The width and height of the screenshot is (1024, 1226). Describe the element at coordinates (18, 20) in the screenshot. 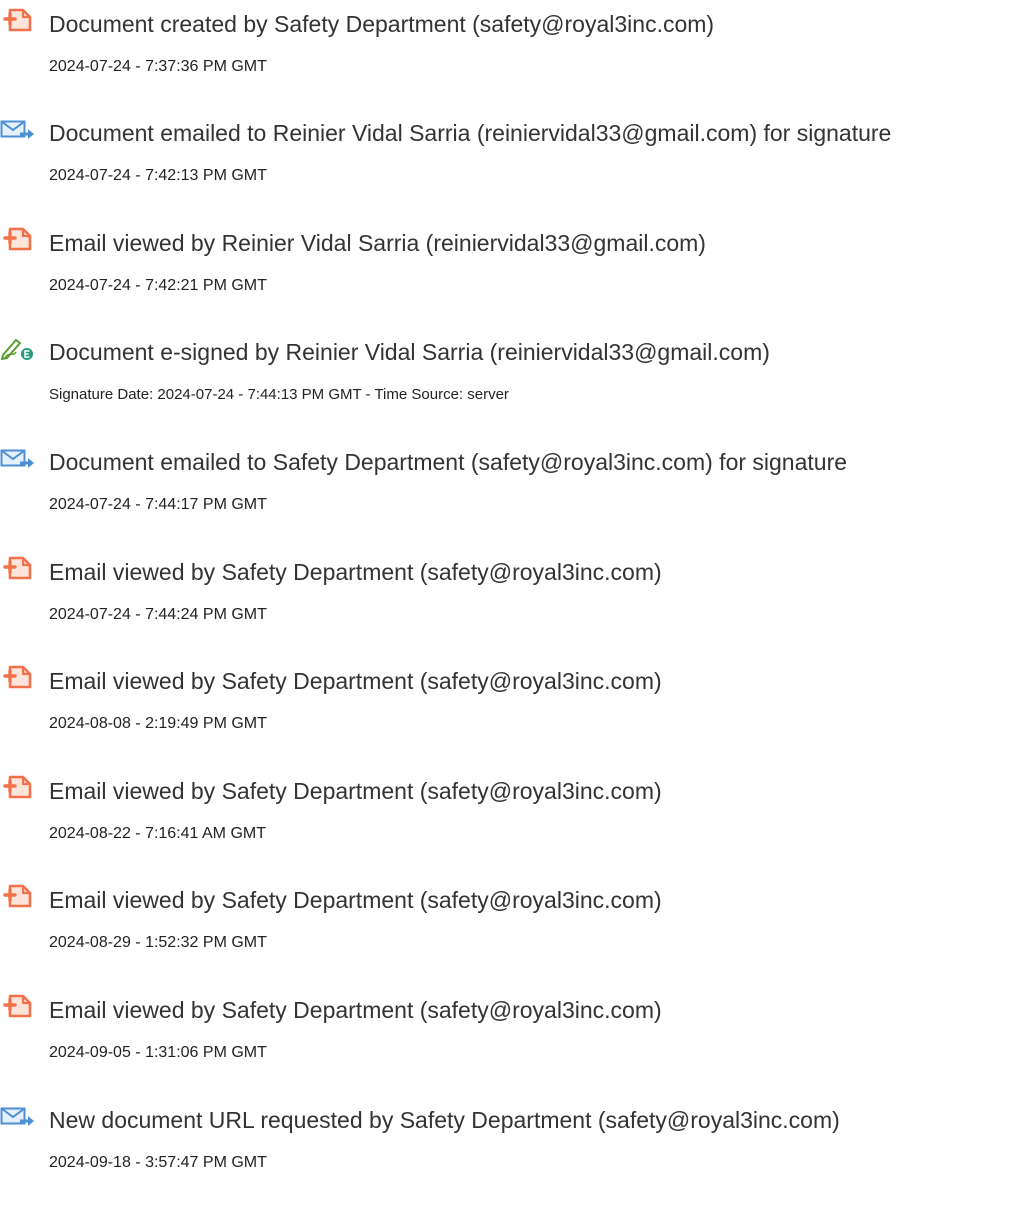

I see `document-created-icon` at that location.